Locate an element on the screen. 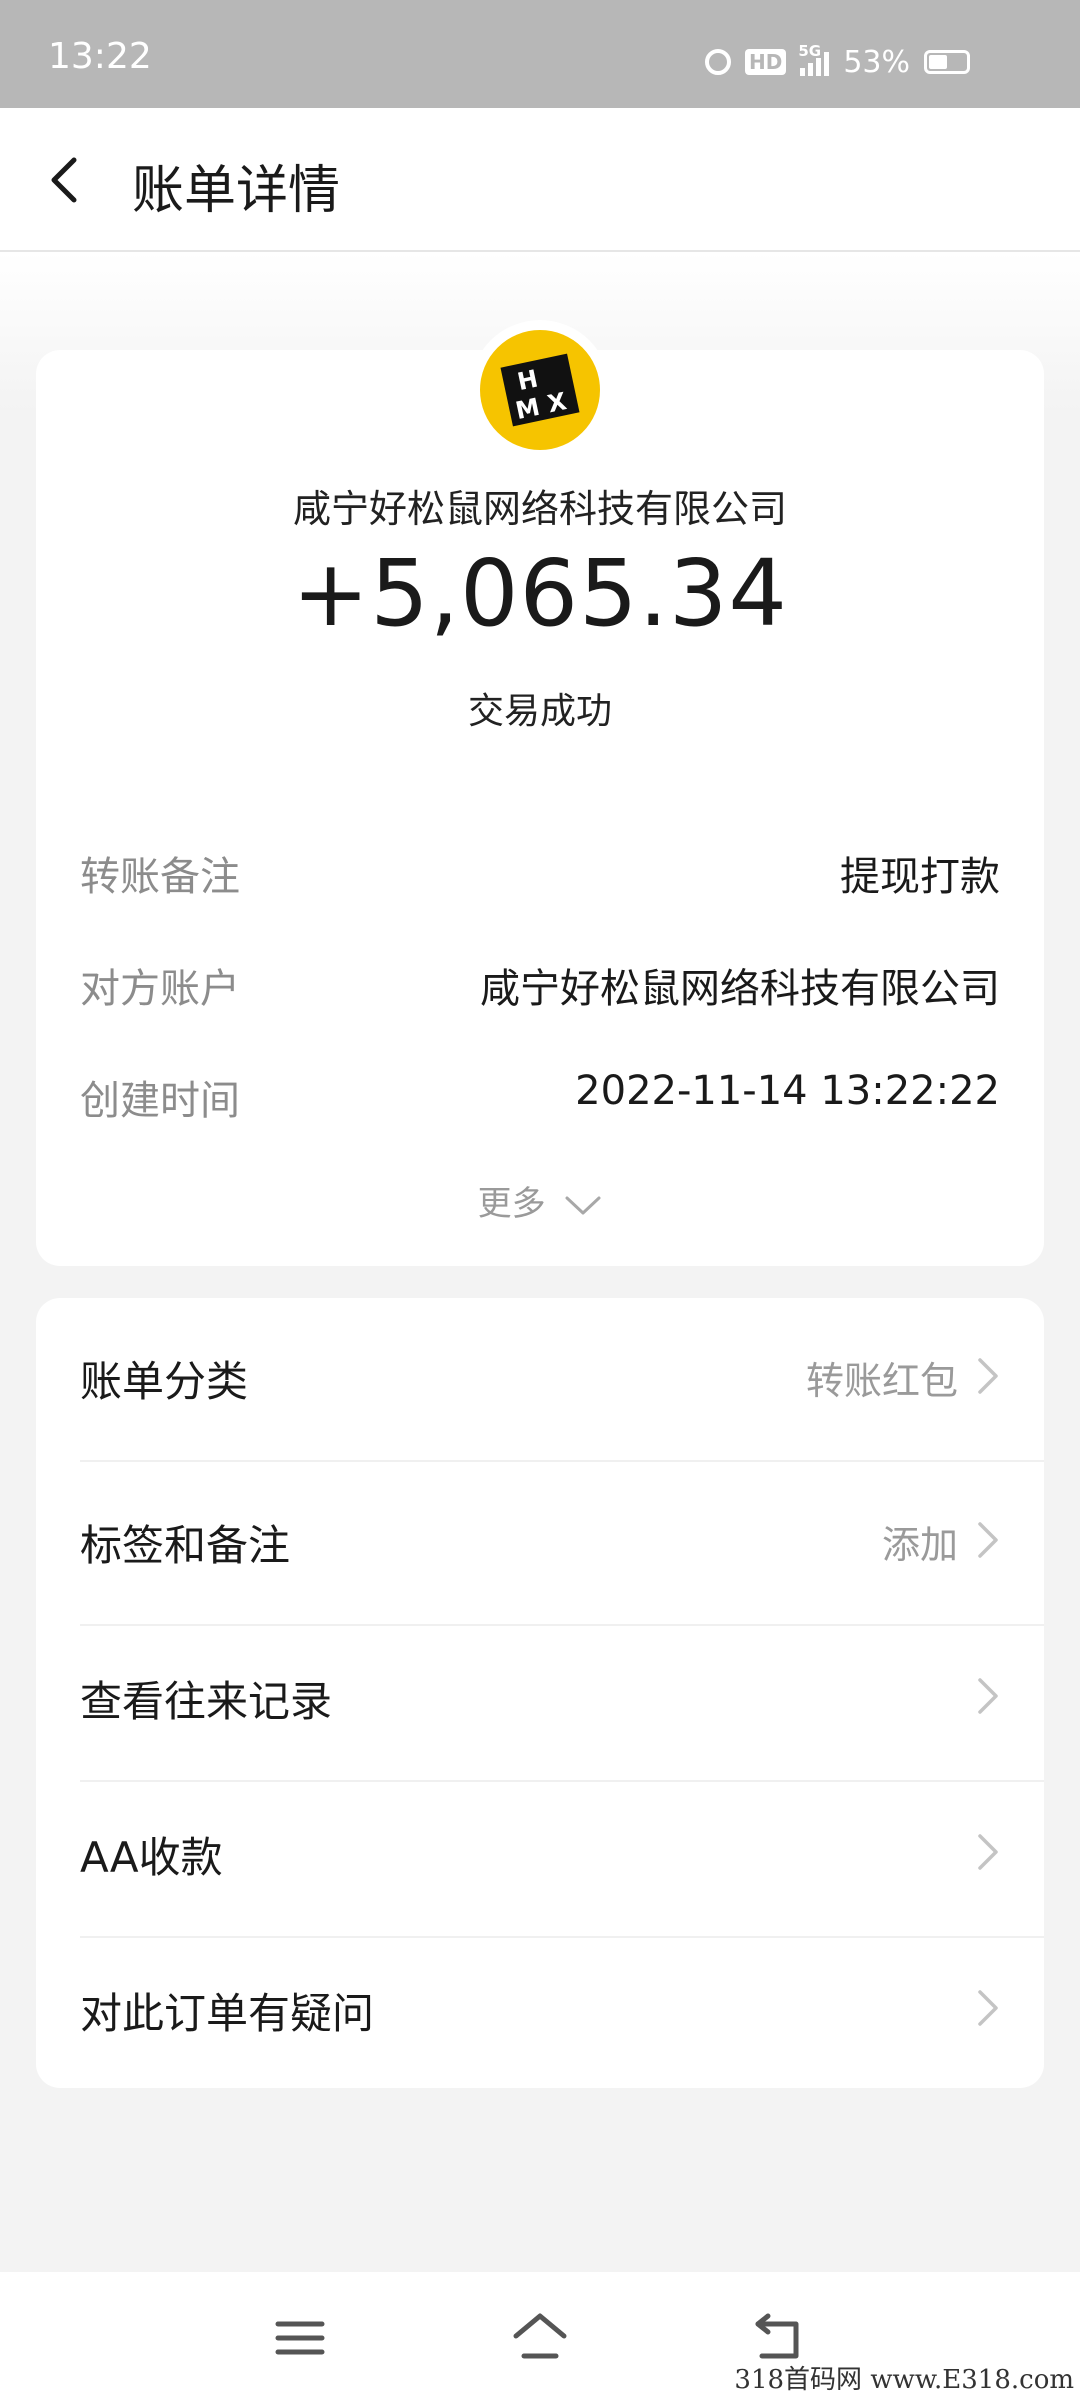 This screenshot has height=2400, width=1080. detail-value: 咸宁好松鼠网络科技有限公司 is located at coordinates (740, 989).